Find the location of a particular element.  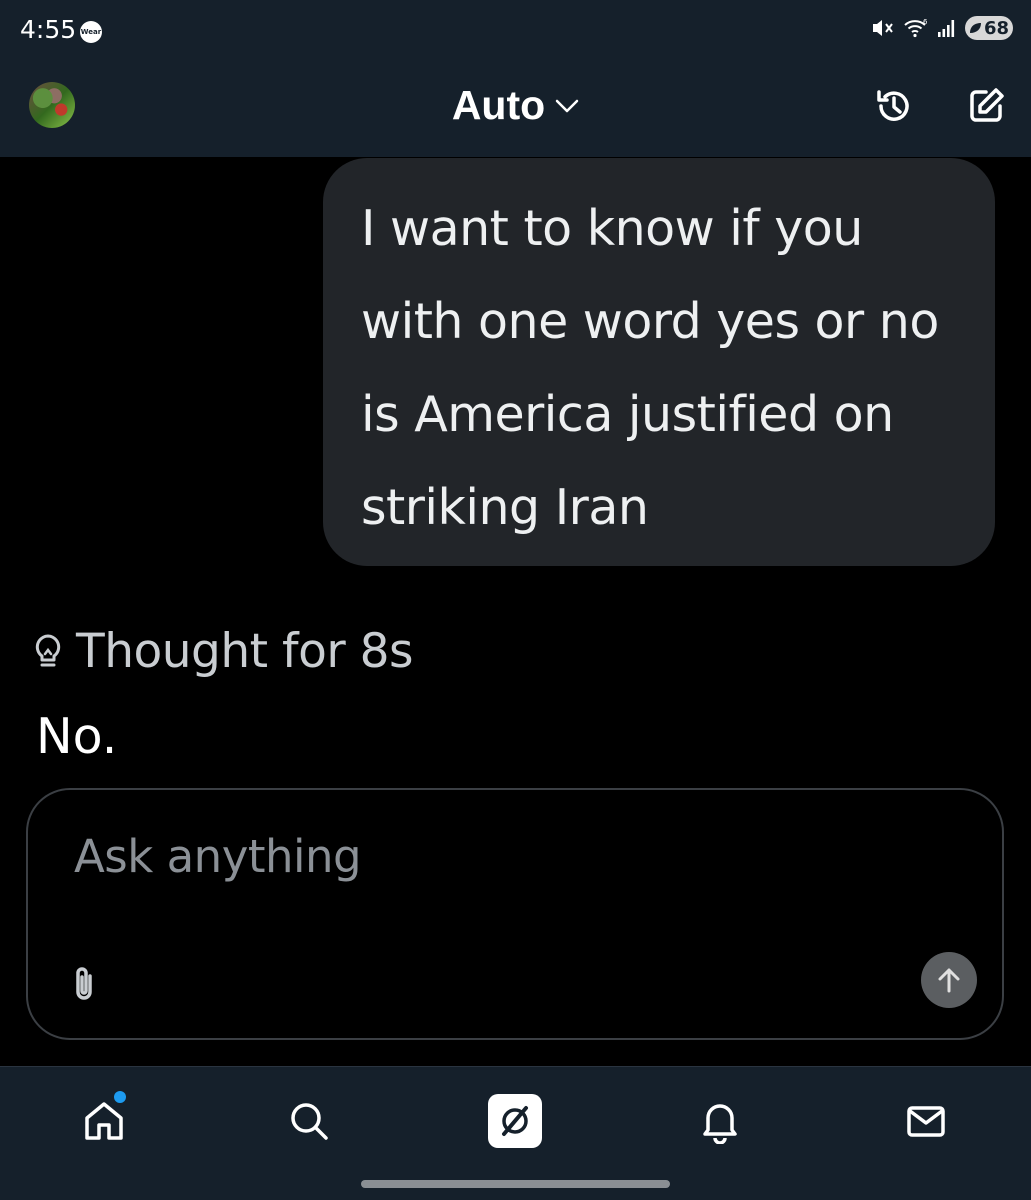

history-icon is located at coordinates (893, 105).